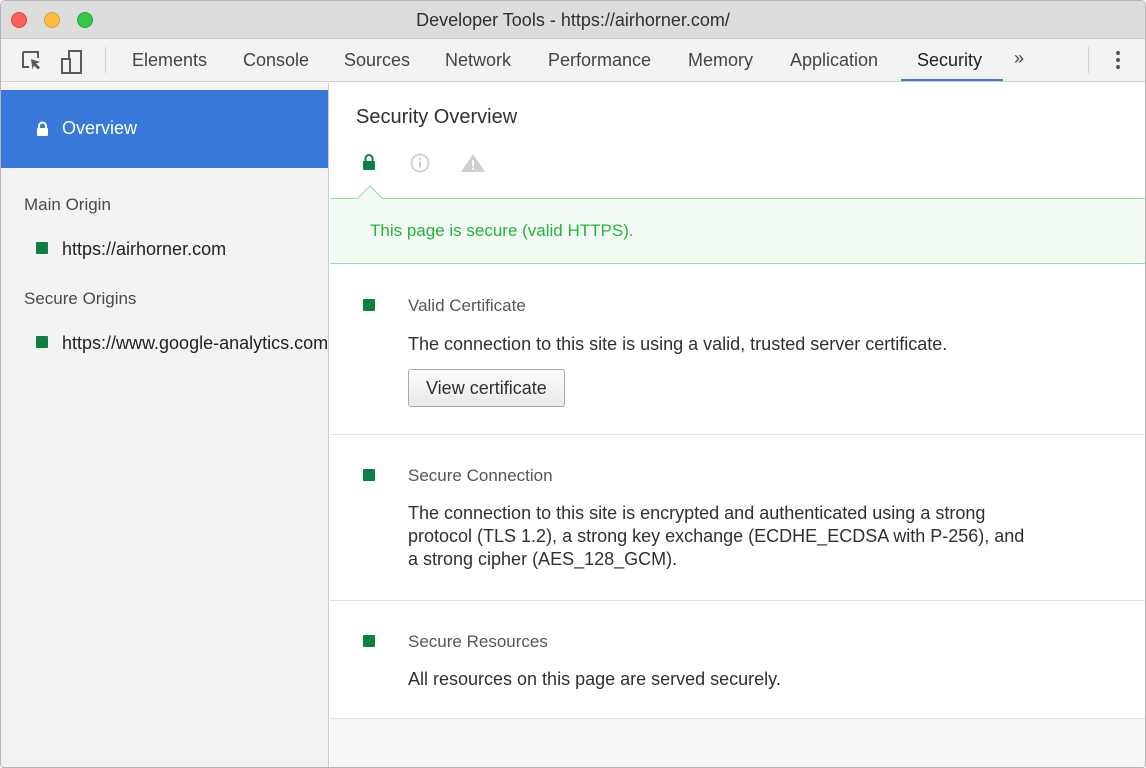  Describe the element at coordinates (370, 192) in the screenshot. I see `banner-notch` at that location.